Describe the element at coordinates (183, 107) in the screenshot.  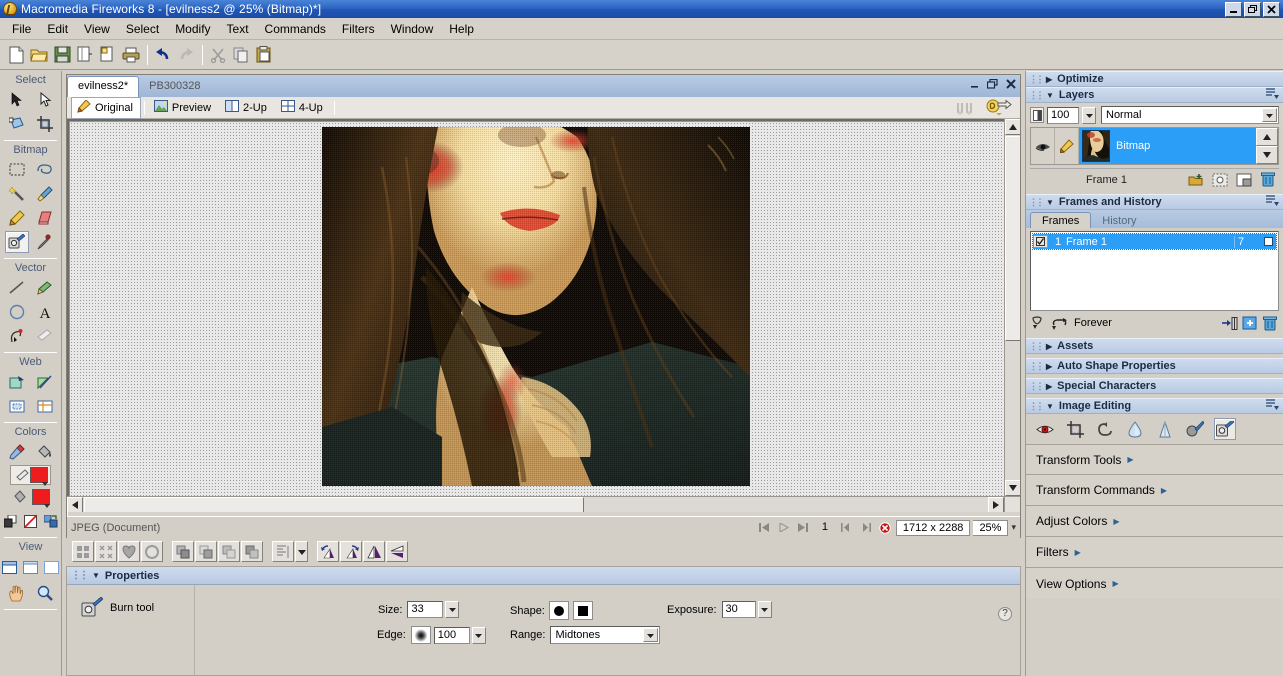
I see `view-tab-preview: Preview` at that location.